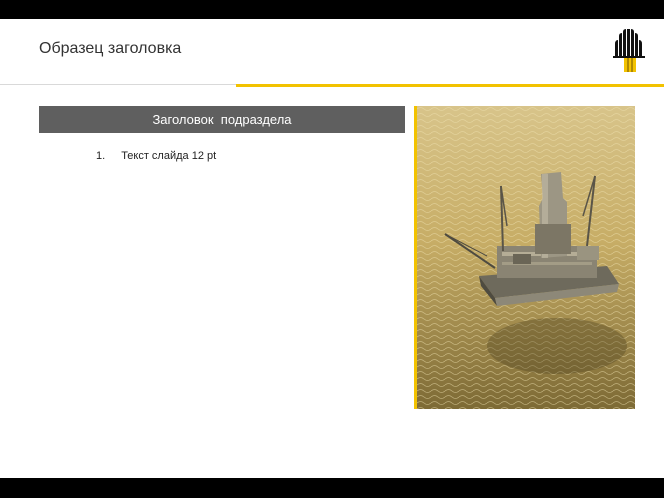  Describe the element at coordinates (222, 119) in the screenshot. I see `subsection-header: Заголовок подраздела` at that location.